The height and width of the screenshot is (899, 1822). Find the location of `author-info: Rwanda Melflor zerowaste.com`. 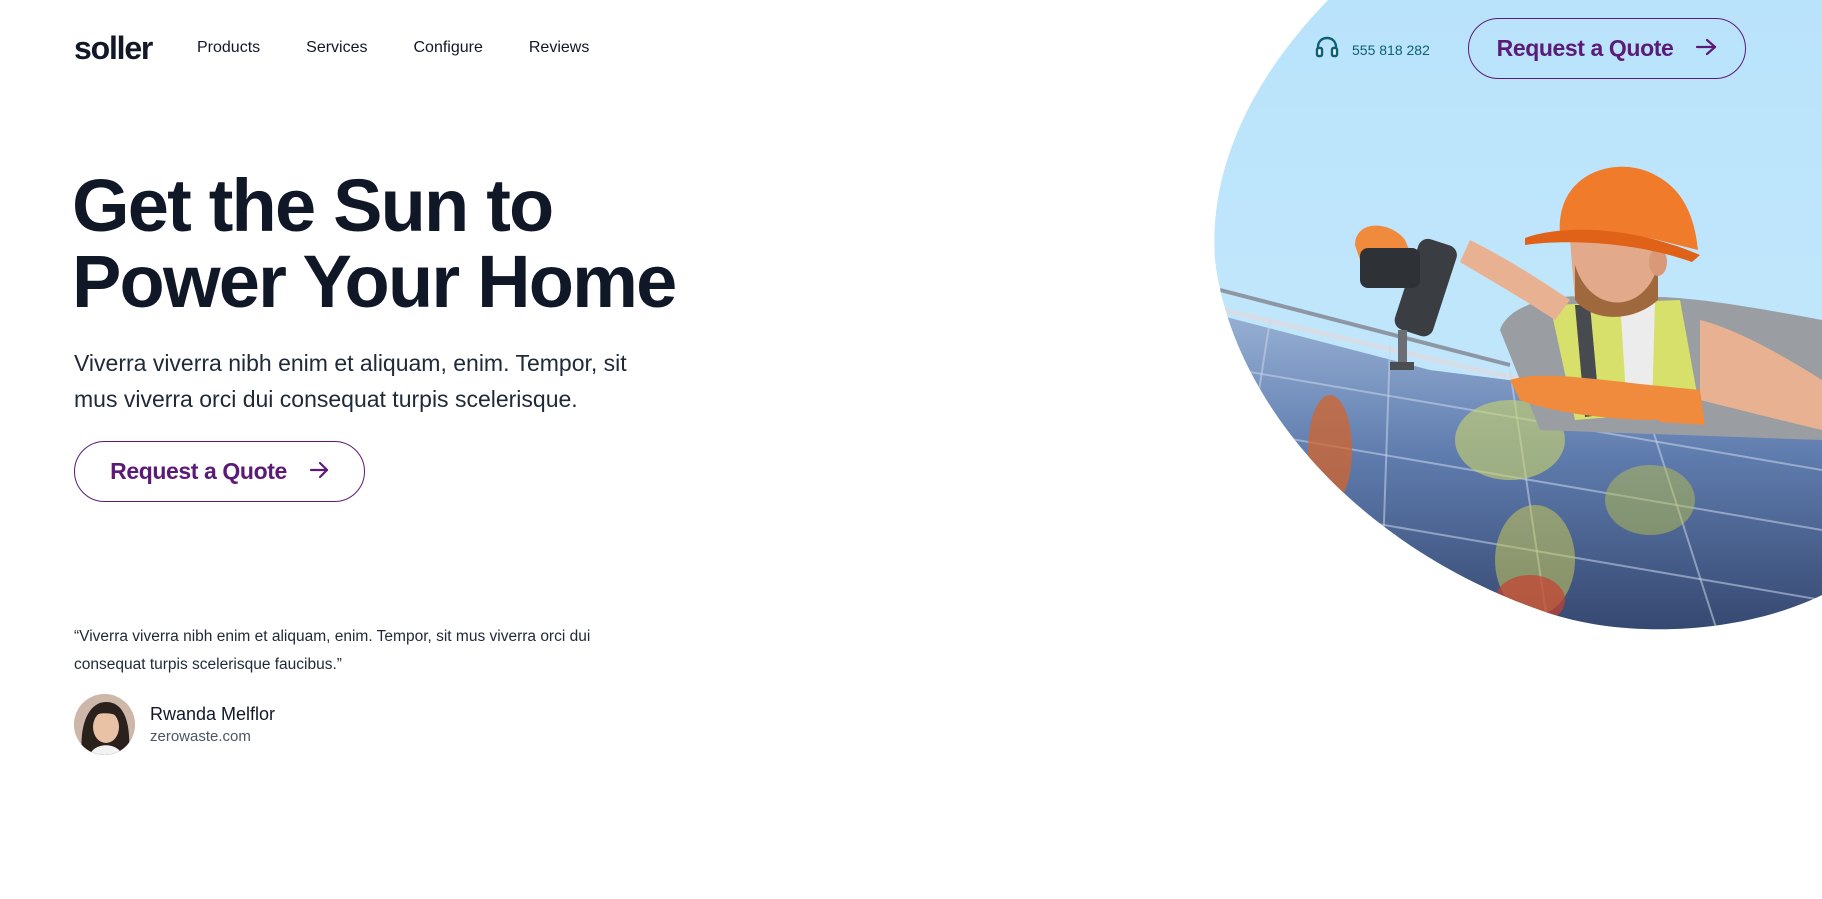

author-info: Rwanda Melflor zerowaste.com is located at coordinates (212, 725).